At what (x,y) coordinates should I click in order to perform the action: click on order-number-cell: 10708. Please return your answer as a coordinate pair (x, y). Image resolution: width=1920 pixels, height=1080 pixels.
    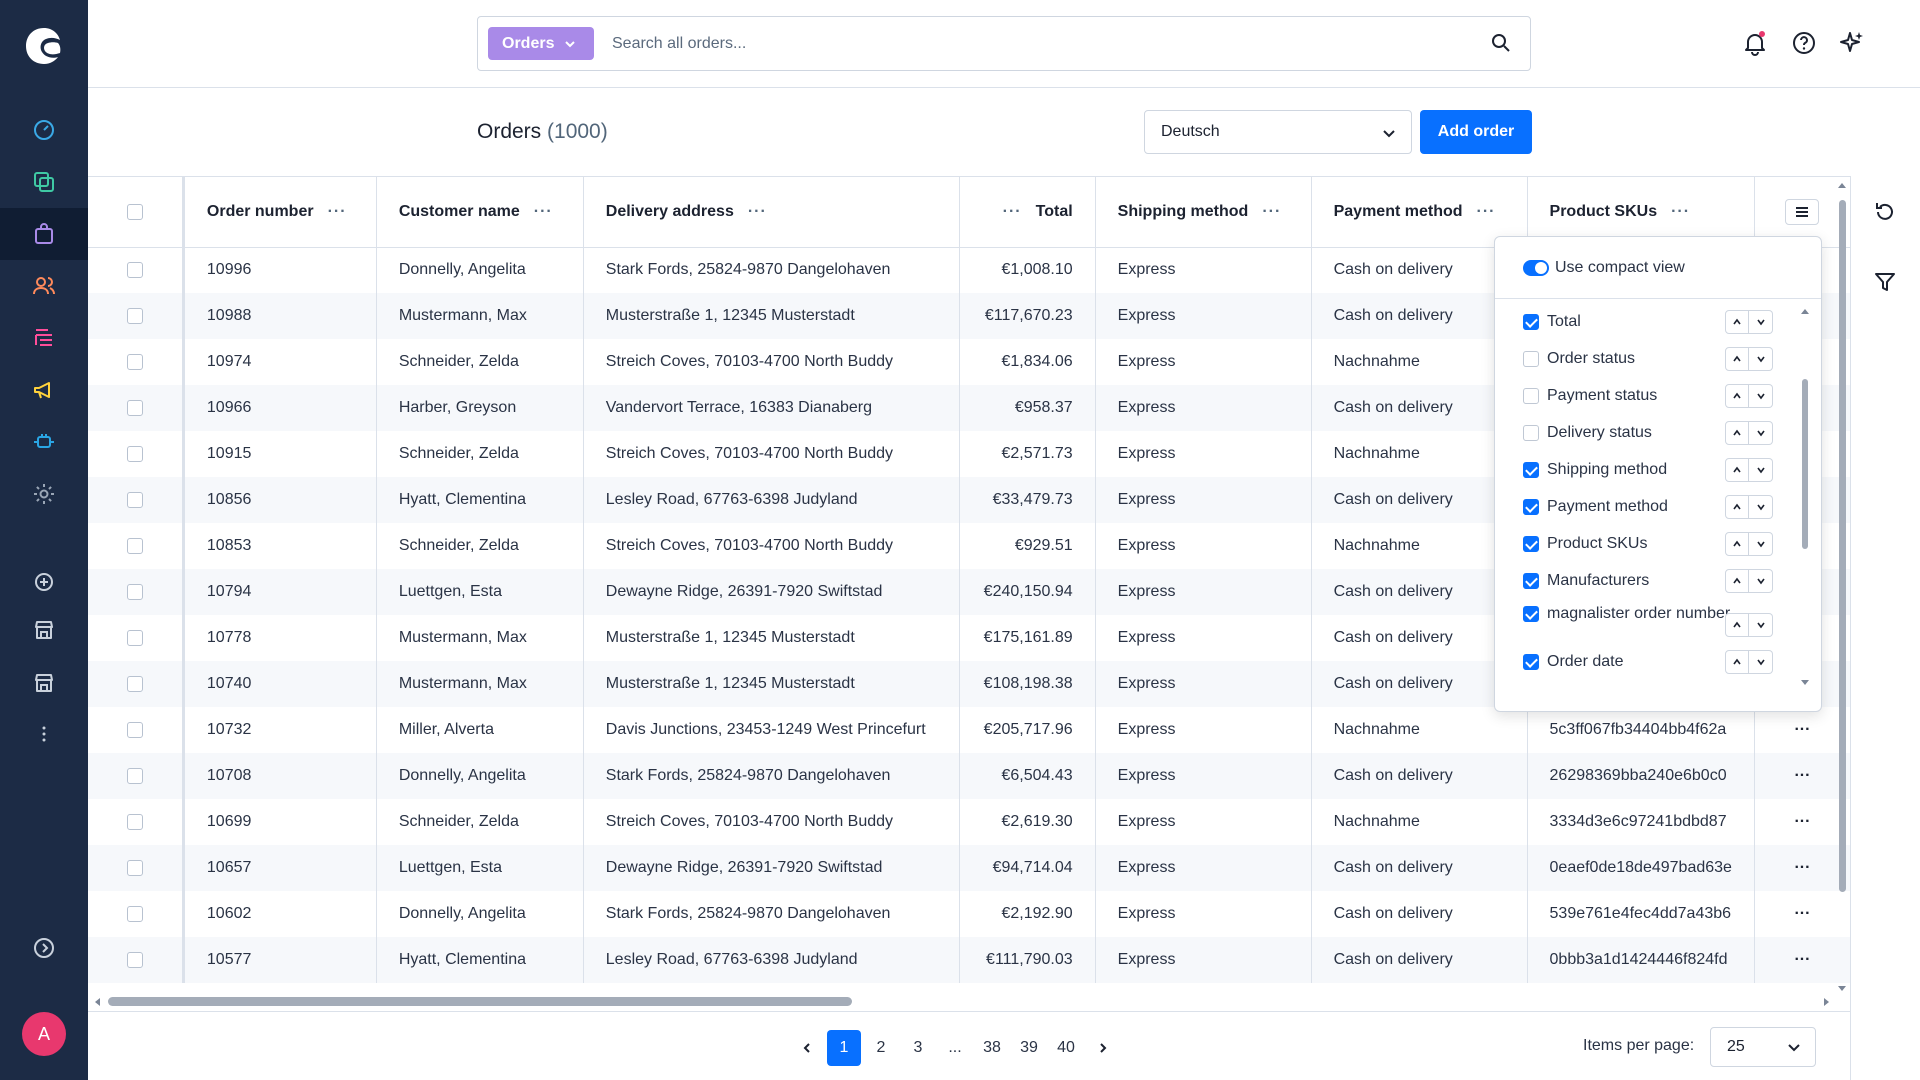
    Looking at the image, I should click on (280, 776).